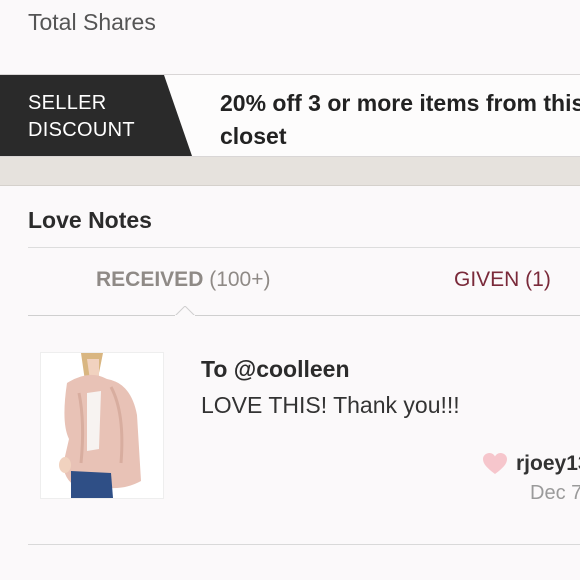  Describe the element at coordinates (150, 279) in the screenshot. I see `tab-received-label: RECEIVED` at that location.